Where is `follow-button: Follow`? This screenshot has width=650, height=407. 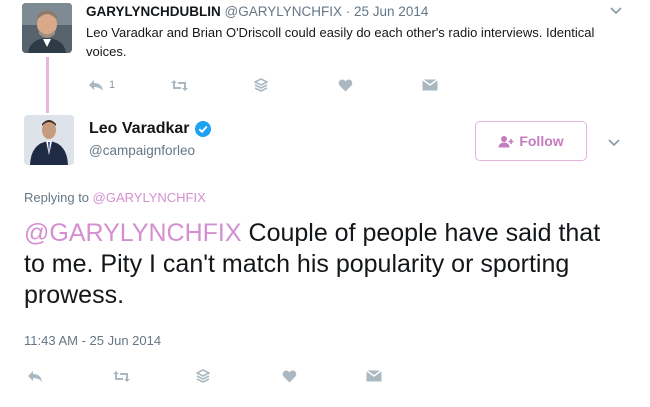 follow-button: Follow is located at coordinates (531, 141).